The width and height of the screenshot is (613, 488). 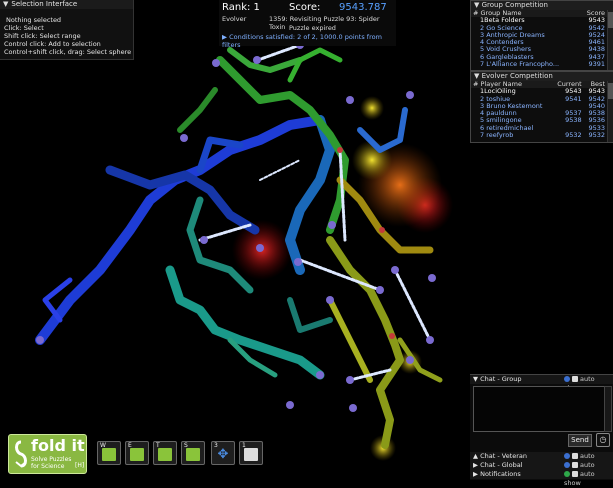 I want to click on player-name: 6 retiredmichael, so click(x=507, y=128).